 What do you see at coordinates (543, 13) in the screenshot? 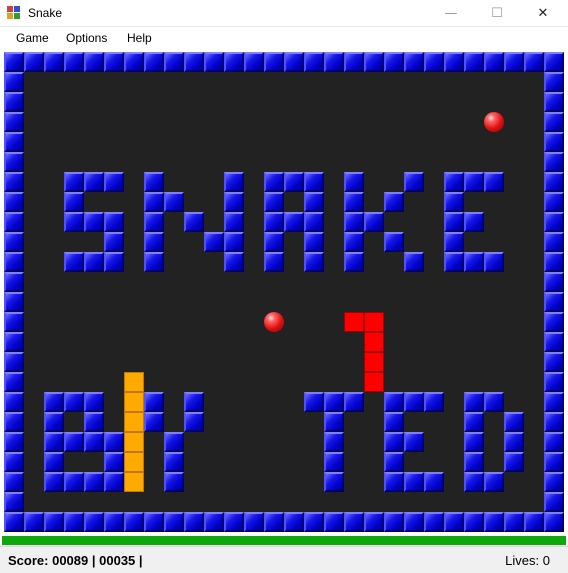
I see `close-button: ✕` at bounding box center [543, 13].